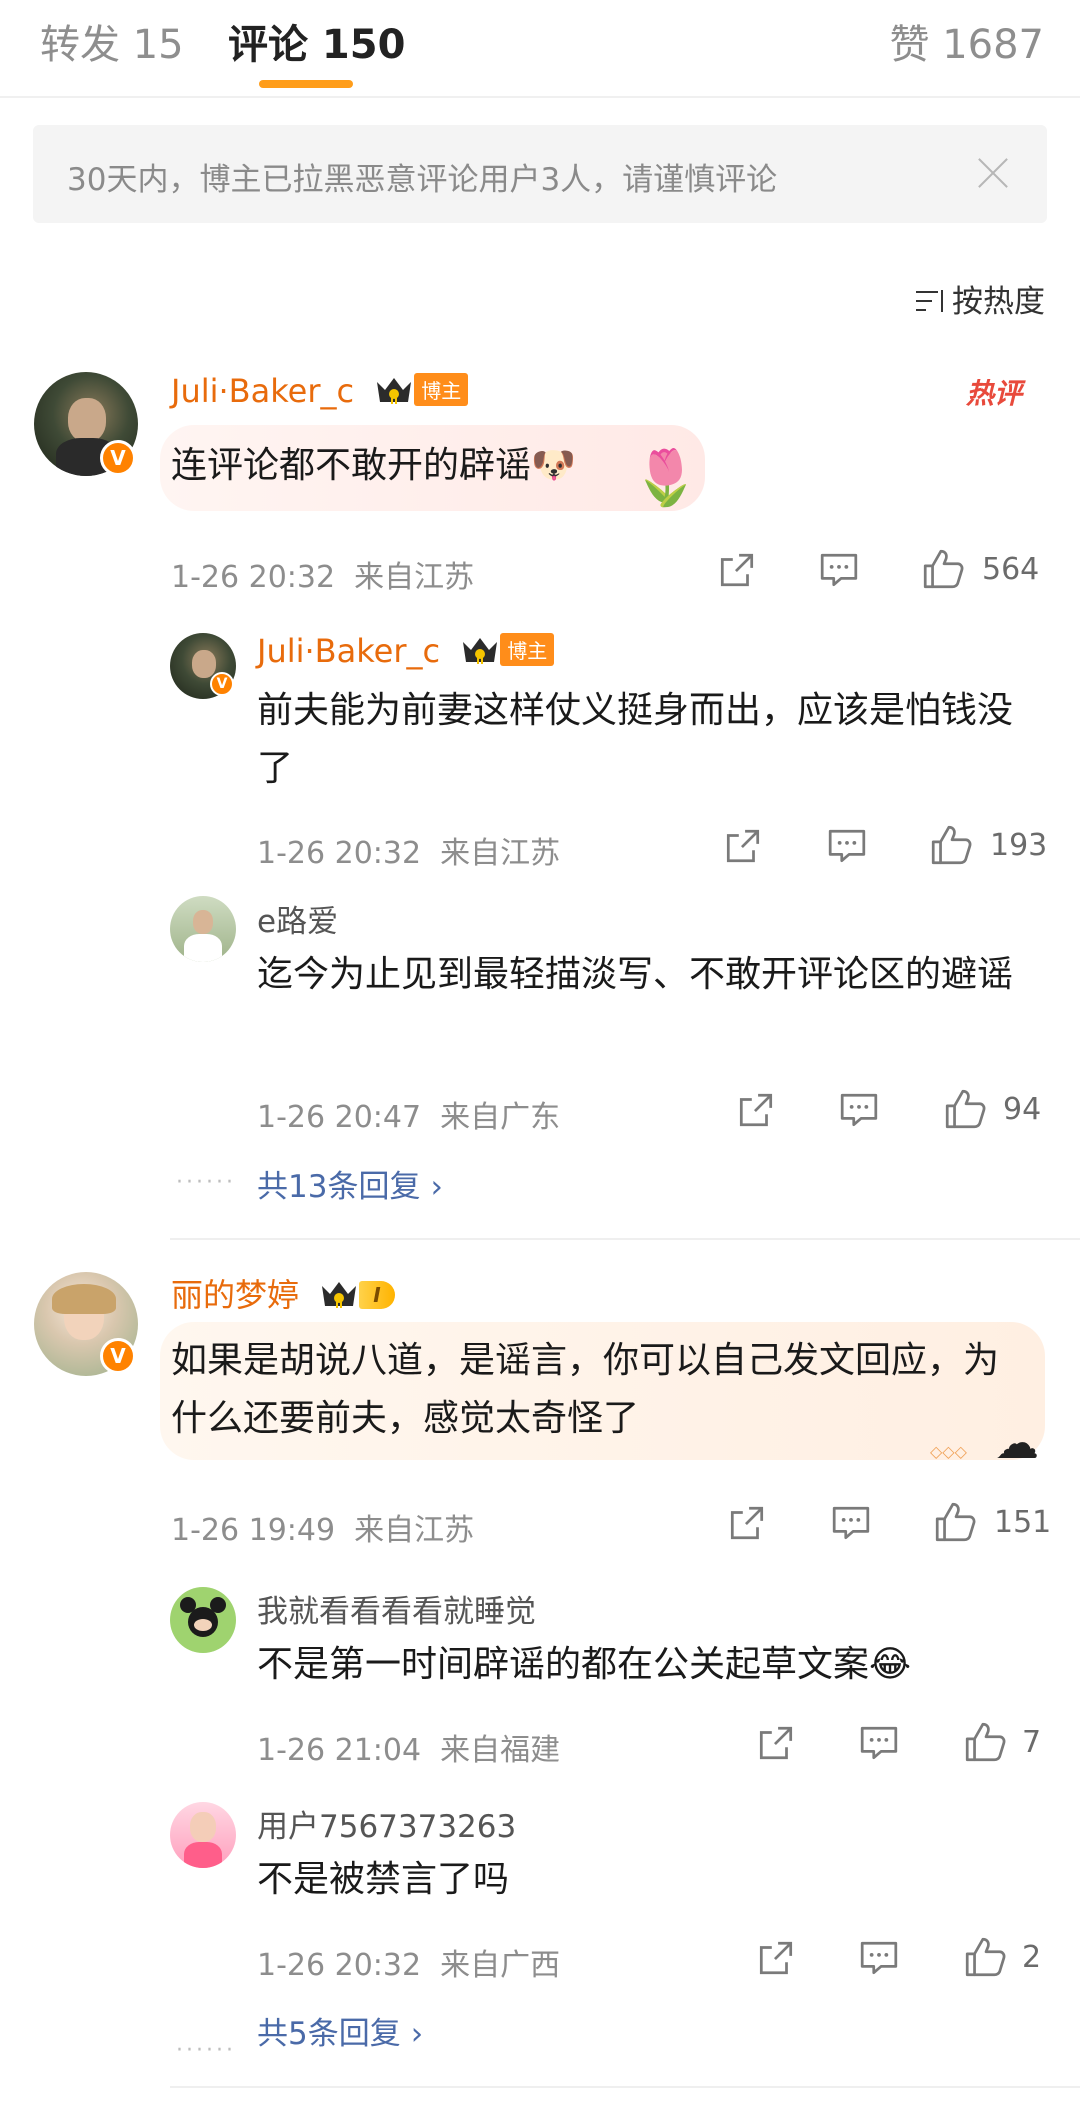 The width and height of the screenshot is (1080, 2102). What do you see at coordinates (383, 1879) in the screenshot?
I see `reply-text: 不是被禁言了吗` at bounding box center [383, 1879].